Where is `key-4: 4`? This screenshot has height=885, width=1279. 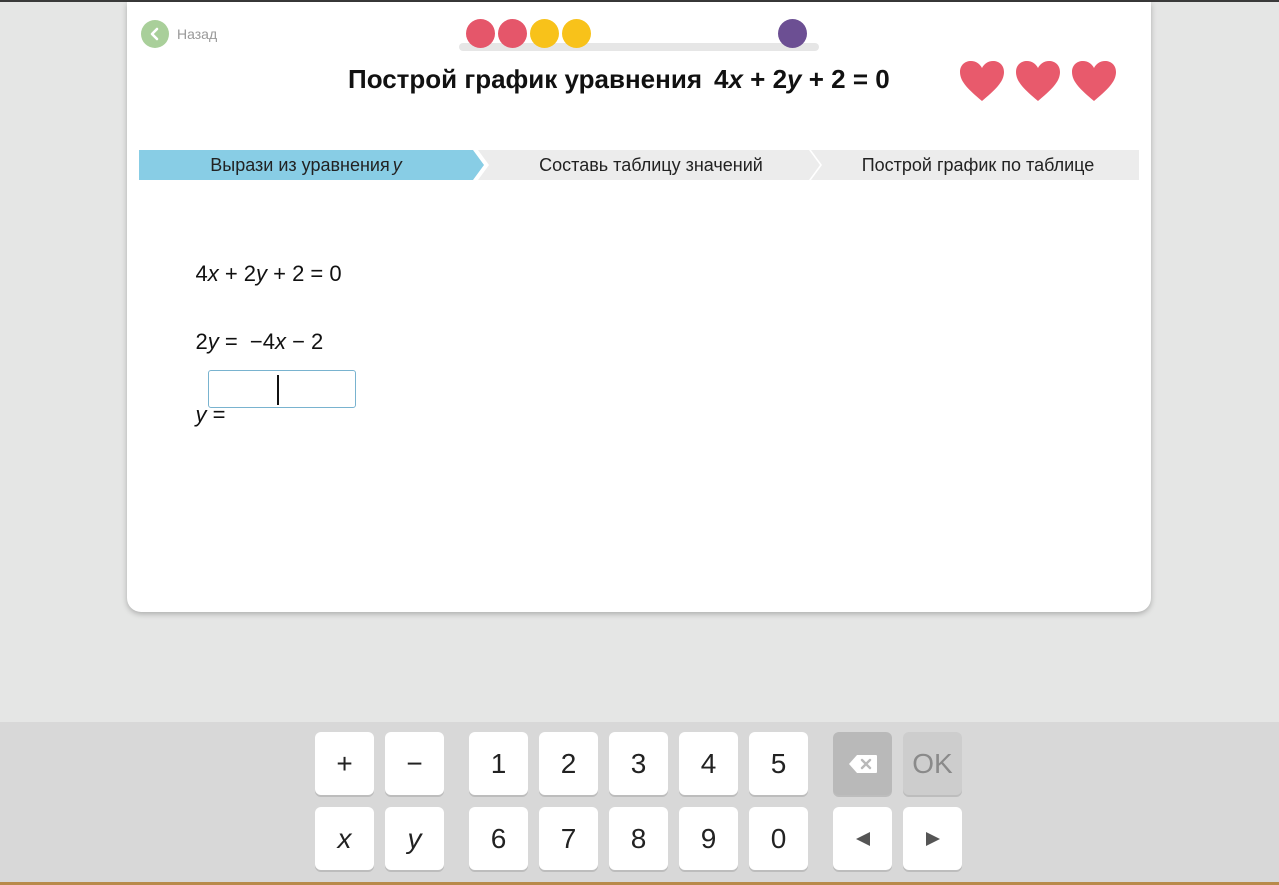 key-4: 4 is located at coordinates (708, 763).